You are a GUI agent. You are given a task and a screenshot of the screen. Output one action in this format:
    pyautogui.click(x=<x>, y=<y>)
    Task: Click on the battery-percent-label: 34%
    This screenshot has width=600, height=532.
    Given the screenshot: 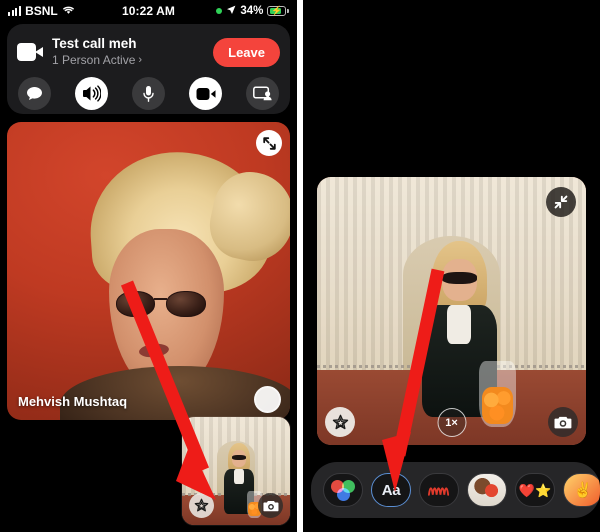 What is the action you would take?
    pyautogui.click(x=252, y=11)
    